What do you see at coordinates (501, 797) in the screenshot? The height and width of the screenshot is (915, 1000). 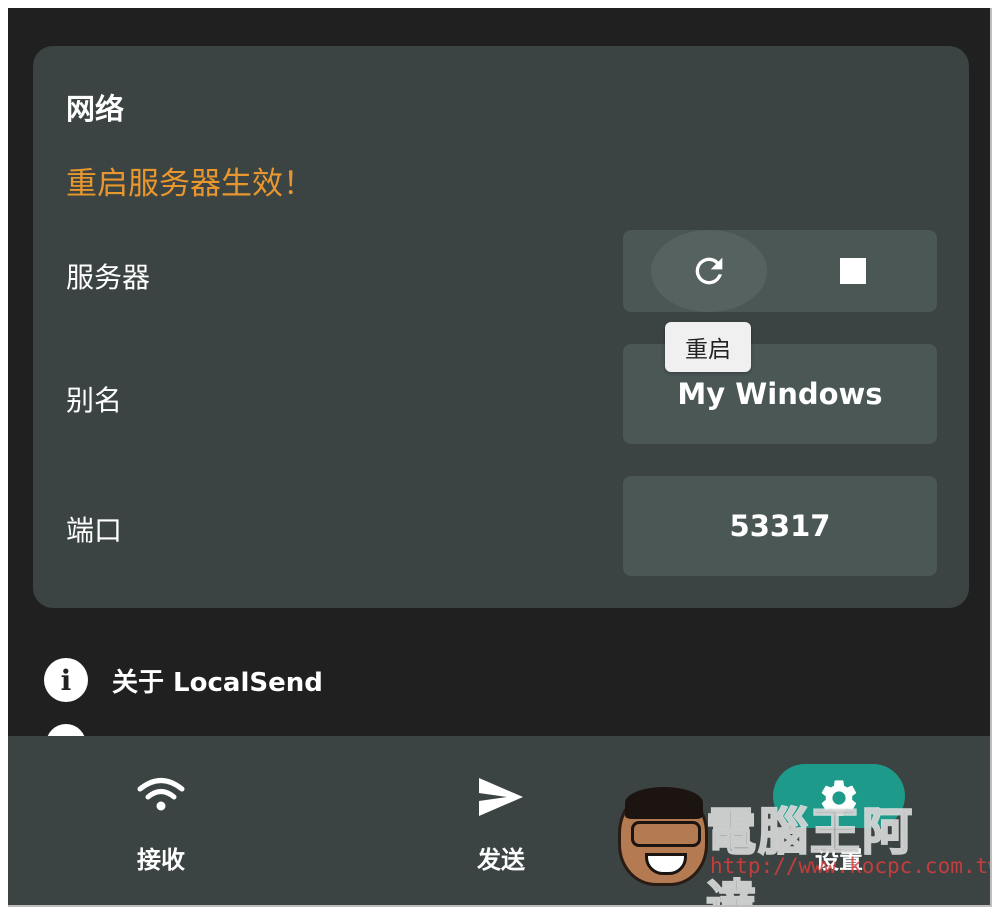 I see `send-icon` at bounding box center [501, 797].